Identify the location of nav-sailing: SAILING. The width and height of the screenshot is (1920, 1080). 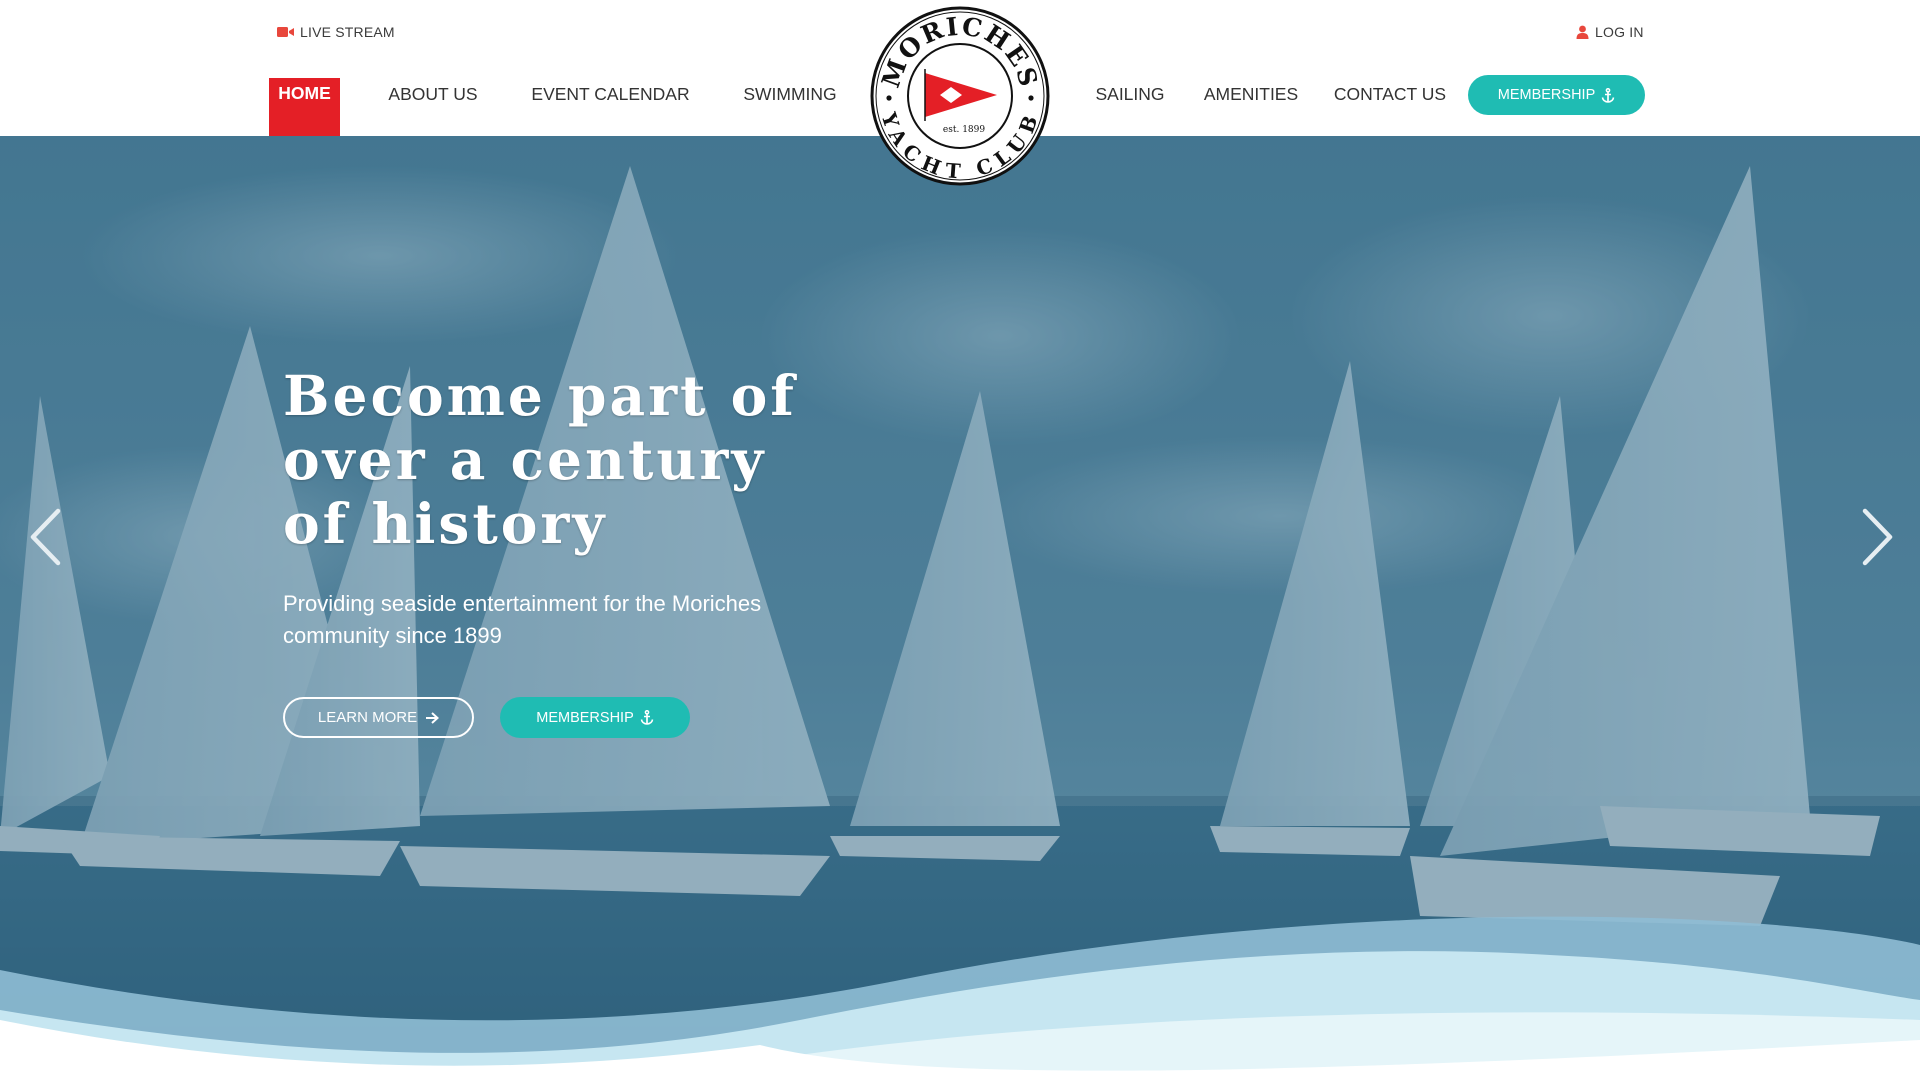
(1130, 107).